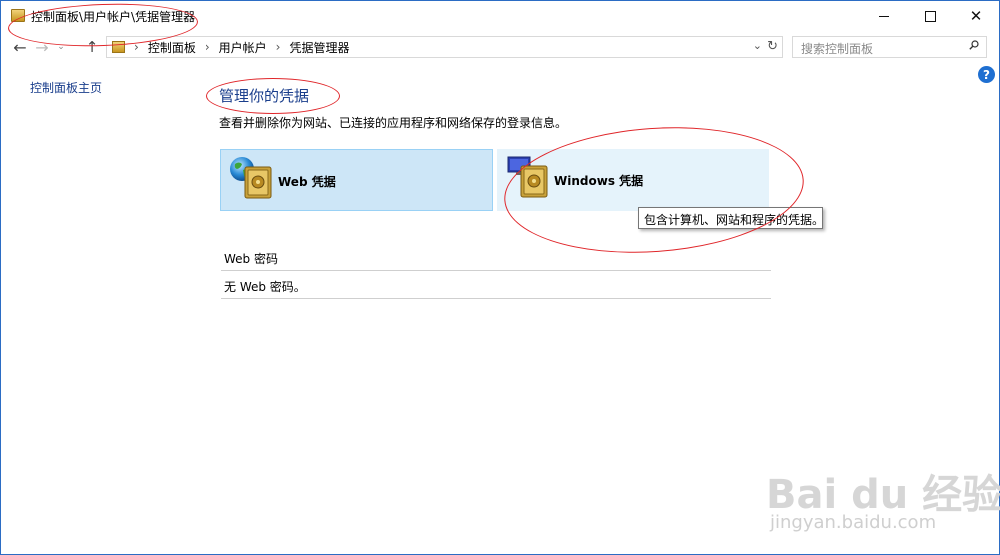 This screenshot has height=555, width=1000. Describe the element at coordinates (757, 45) in the screenshot. I see `address-dropdown-icon: ⌄` at that location.